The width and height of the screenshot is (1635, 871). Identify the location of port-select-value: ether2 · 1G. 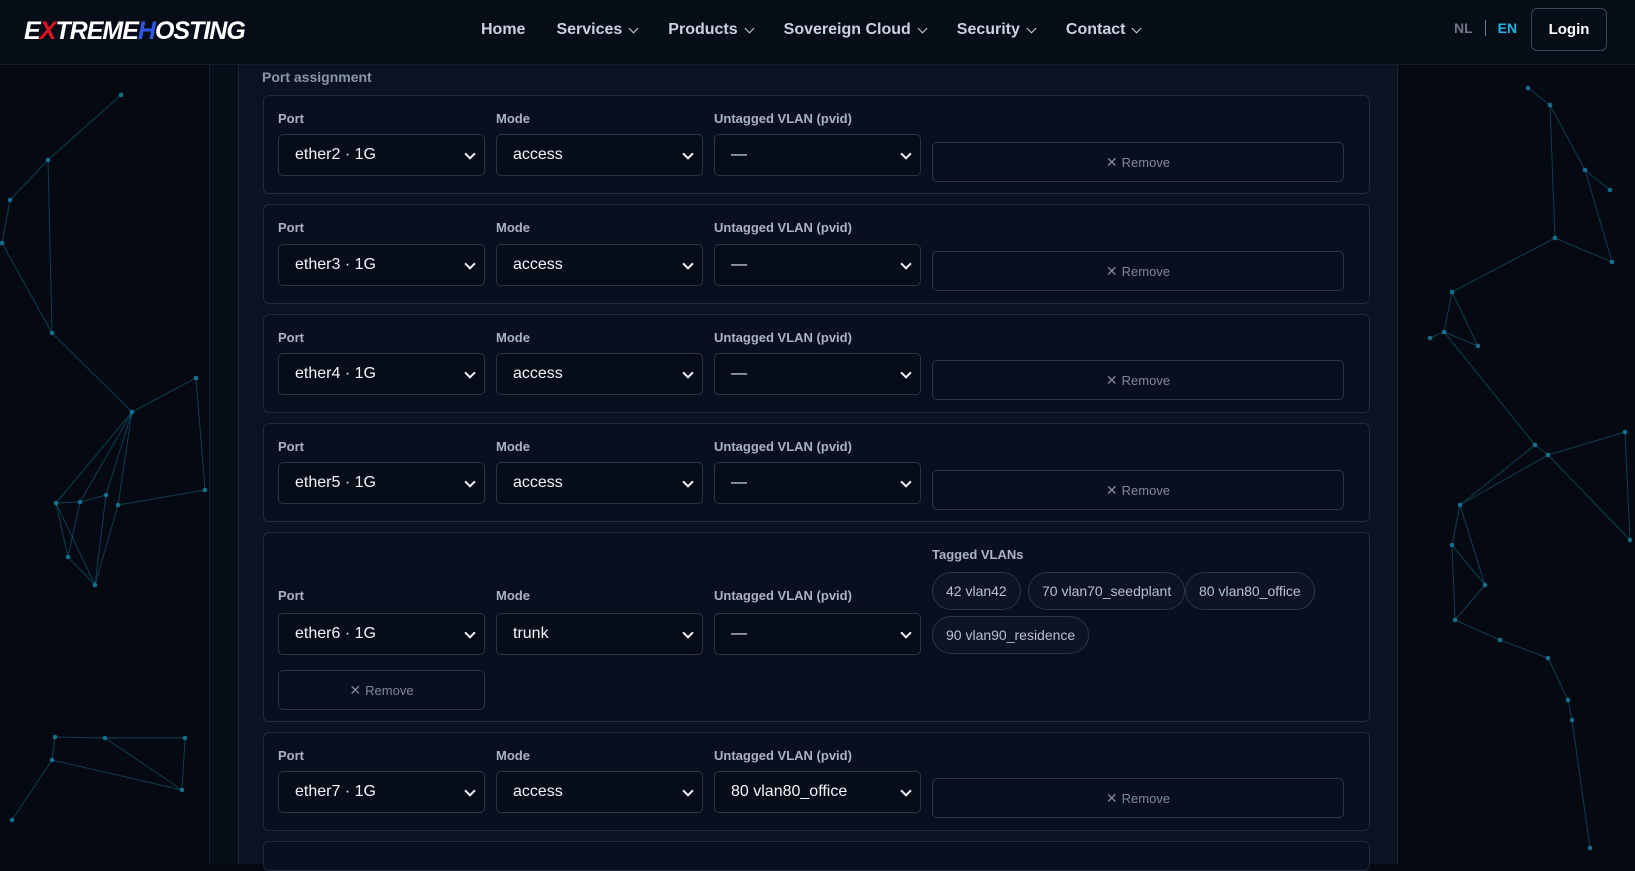
(335, 154).